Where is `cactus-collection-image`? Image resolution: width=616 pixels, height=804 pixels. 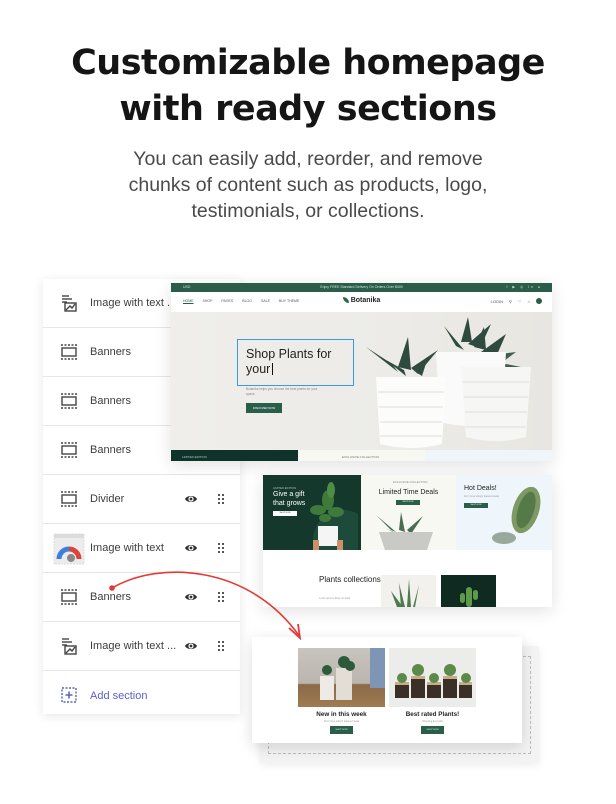
cactus-collection-image is located at coordinates (469, 597).